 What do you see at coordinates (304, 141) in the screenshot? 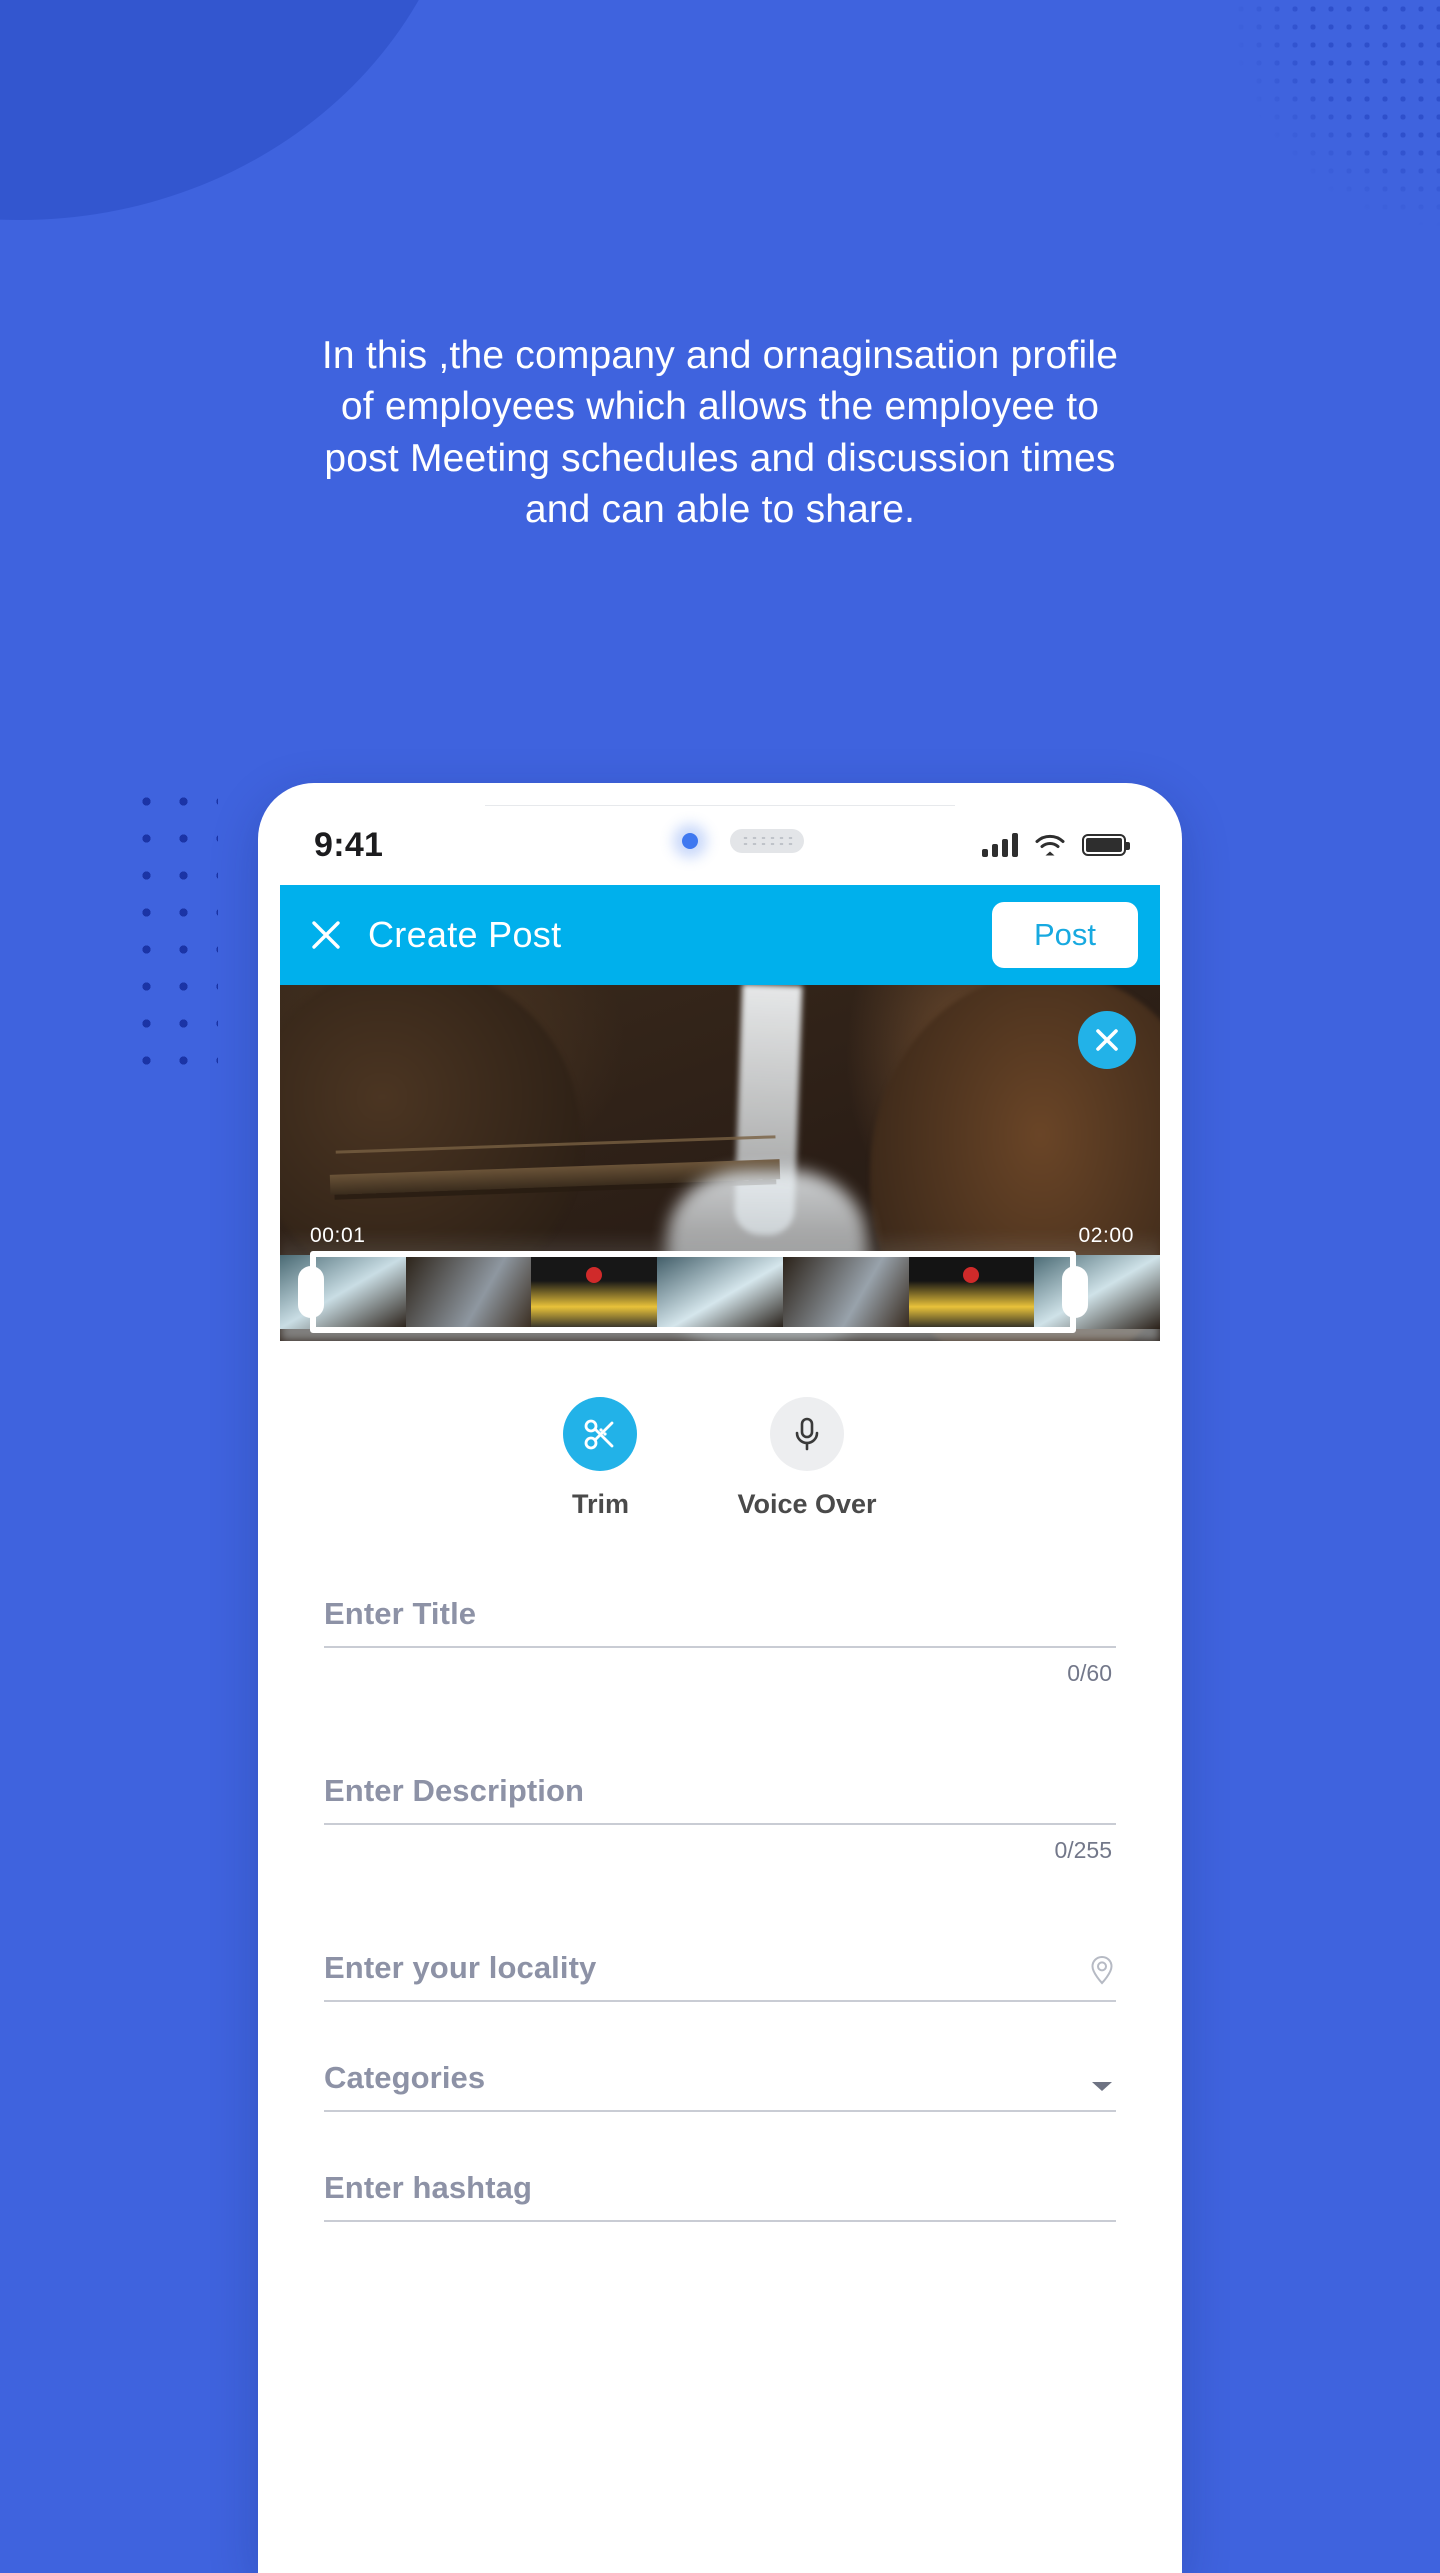
I see `background-curve-stroke` at bounding box center [304, 141].